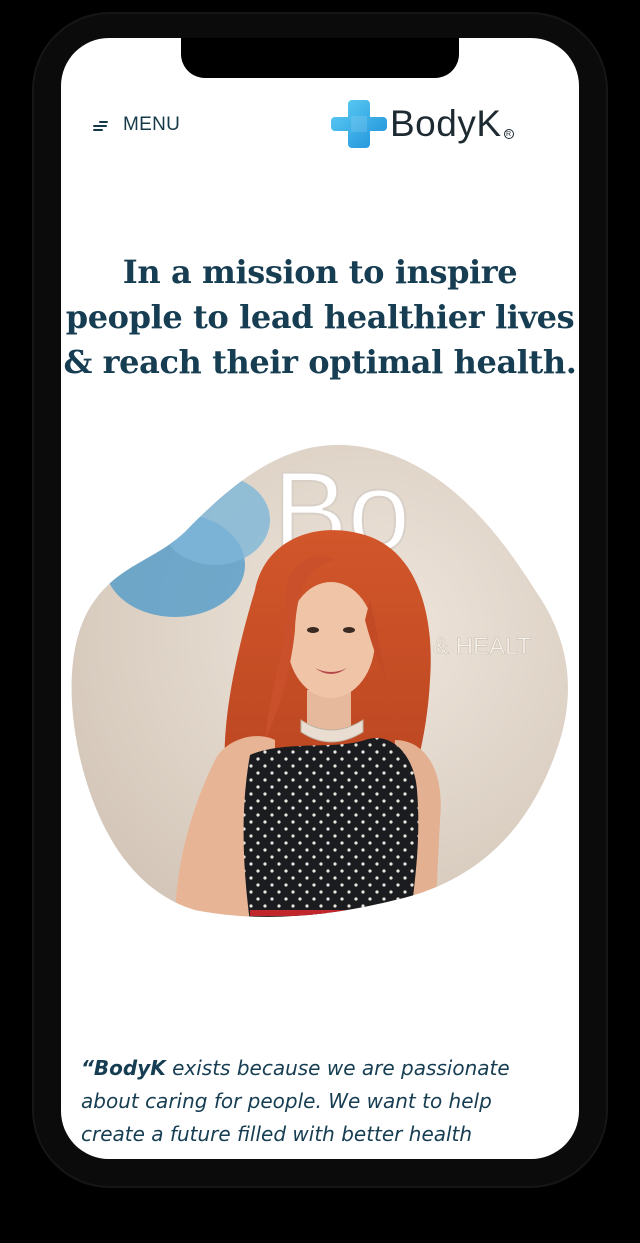 The width and height of the screenshot is (640, 1243). Describe the element at coordinates (337, 1068) in the screenshot. I see `quote-line-1-text: exists because we are passionate` at that location.